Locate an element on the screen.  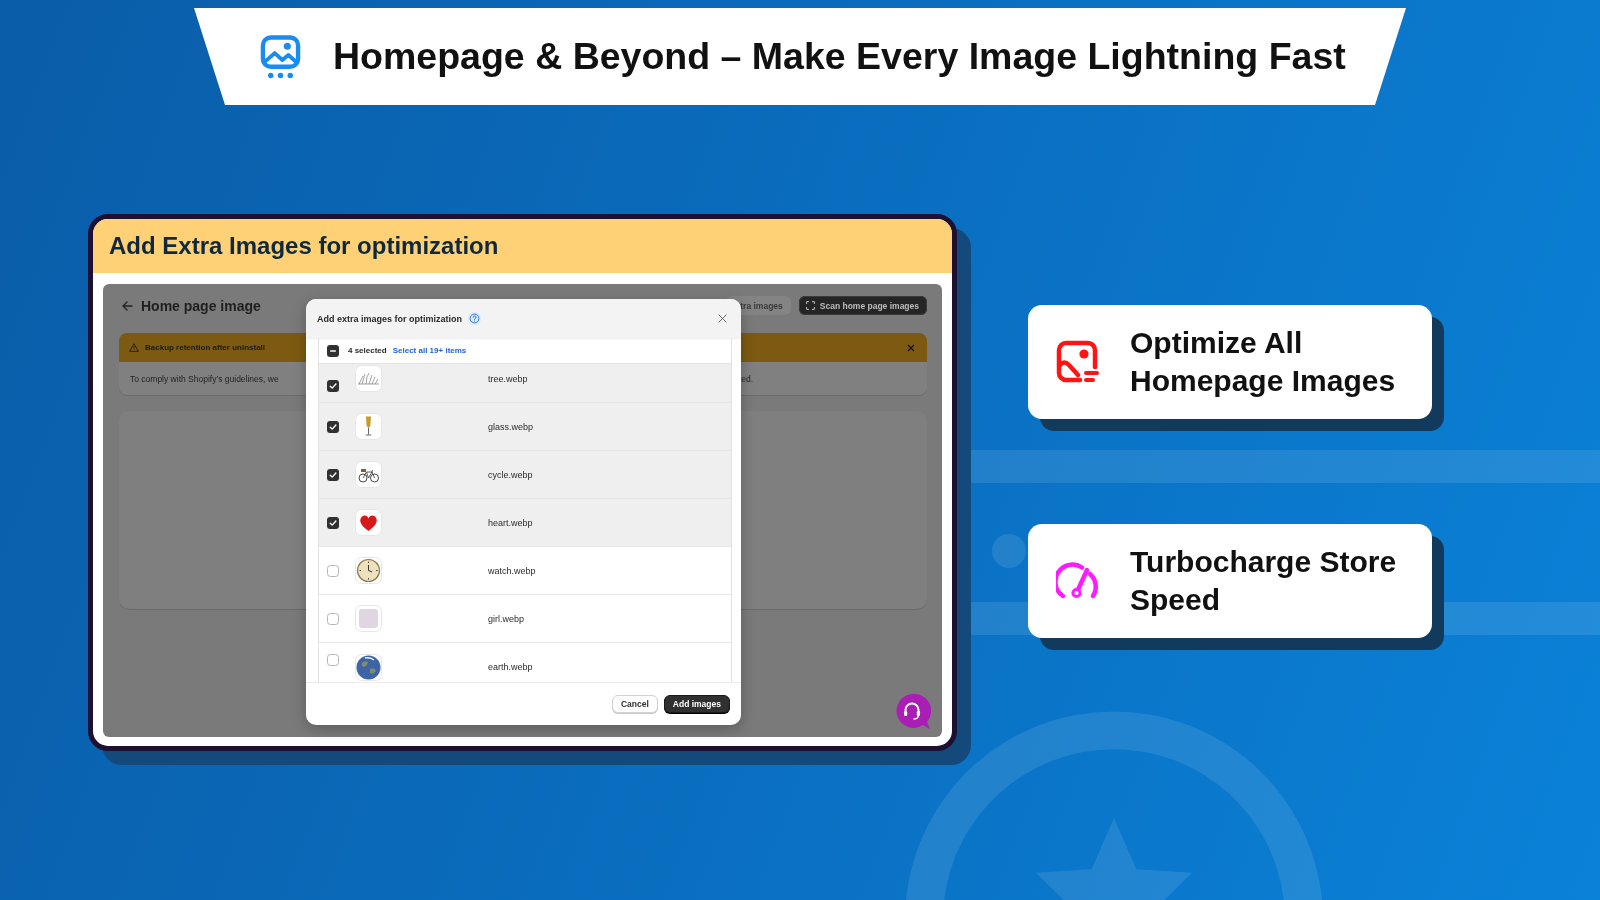
file-name: glass.webp is located at coordinates (511, 426).